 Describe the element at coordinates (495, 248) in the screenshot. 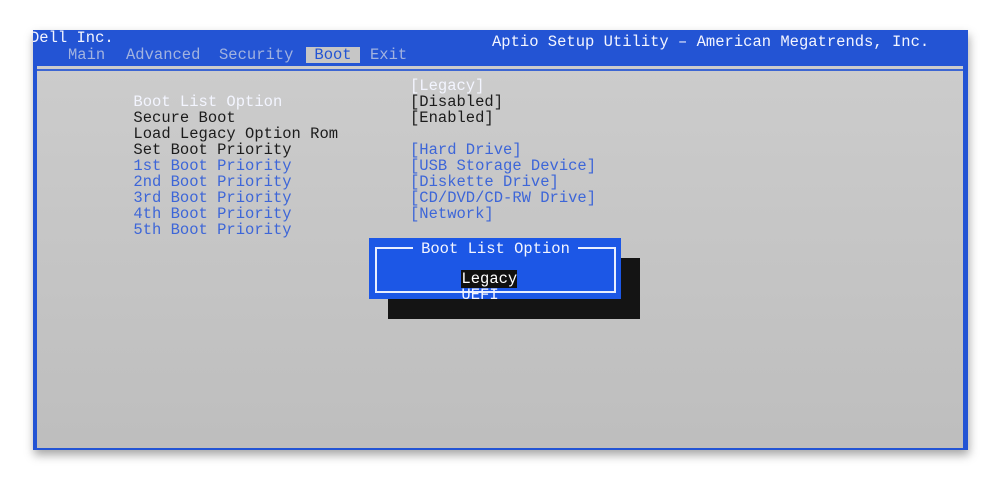

I see `popup-title-bar: Boot List Option` at that location.